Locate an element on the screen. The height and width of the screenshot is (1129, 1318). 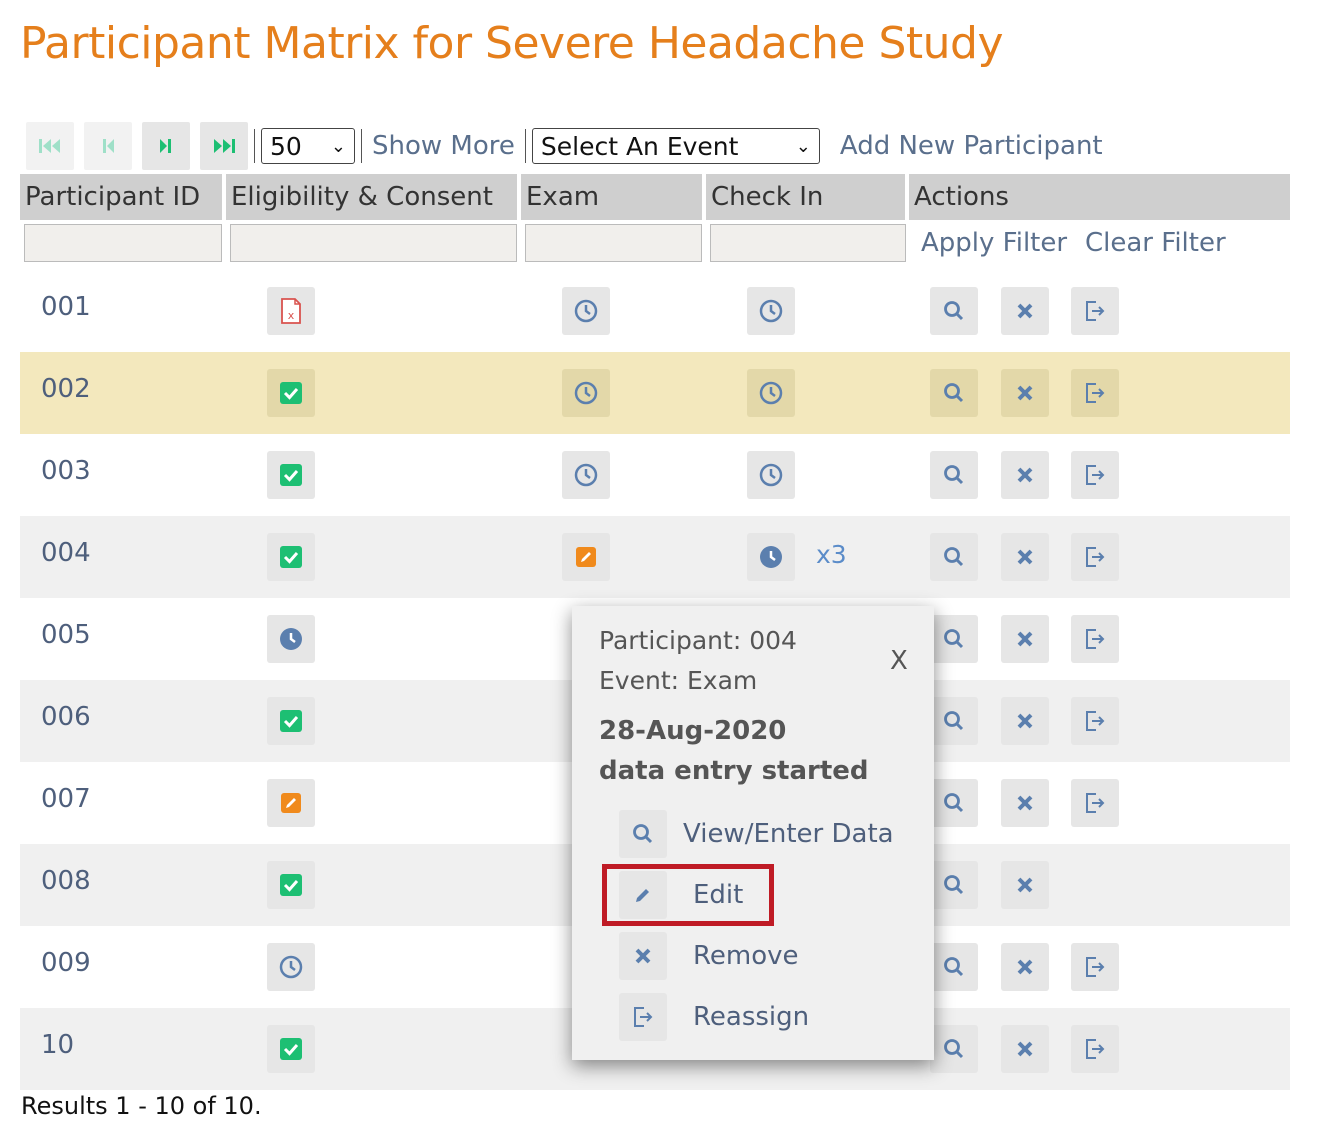
clear-filter-link: Clear Filter is located at coordinates (1155, 243).